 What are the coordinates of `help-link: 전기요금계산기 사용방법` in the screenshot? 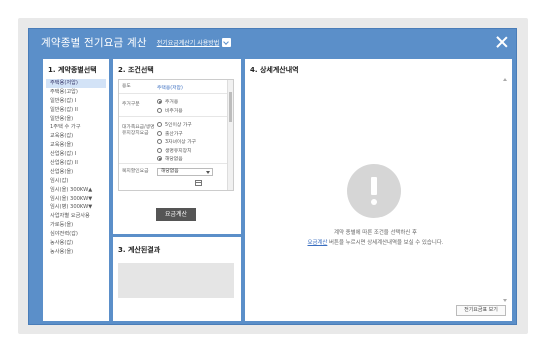 It's located at (188, 42).